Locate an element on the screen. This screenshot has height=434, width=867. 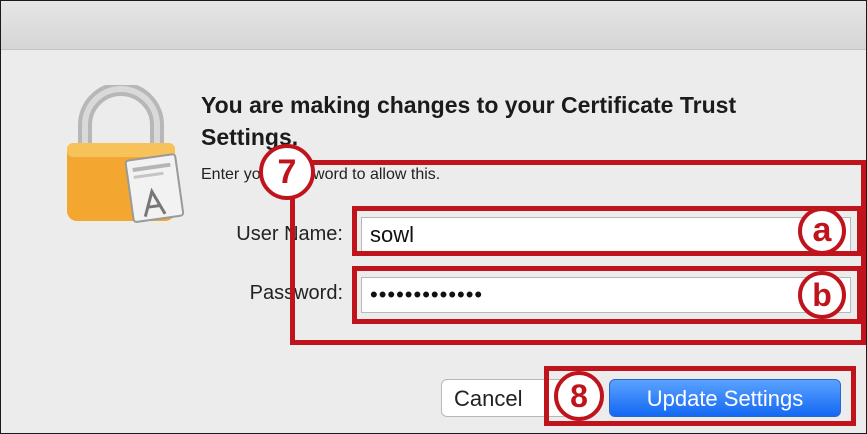
title-bar is located at coordinates (433, 25).